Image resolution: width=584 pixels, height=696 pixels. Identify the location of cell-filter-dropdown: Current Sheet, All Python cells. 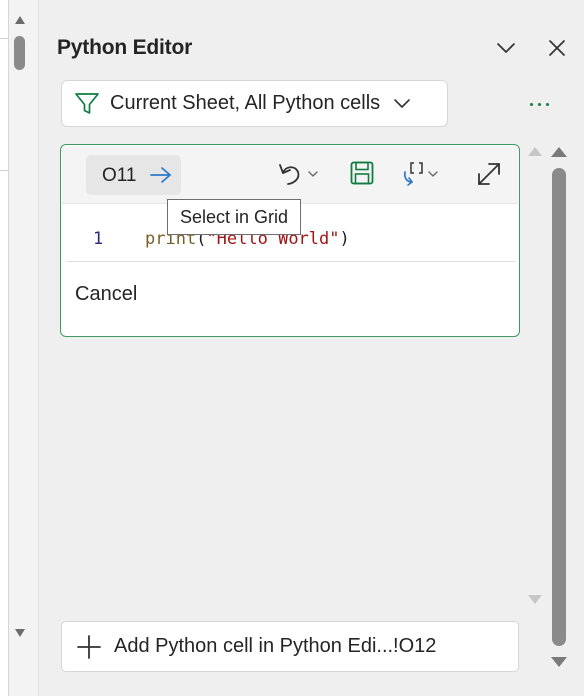
(254, 103).